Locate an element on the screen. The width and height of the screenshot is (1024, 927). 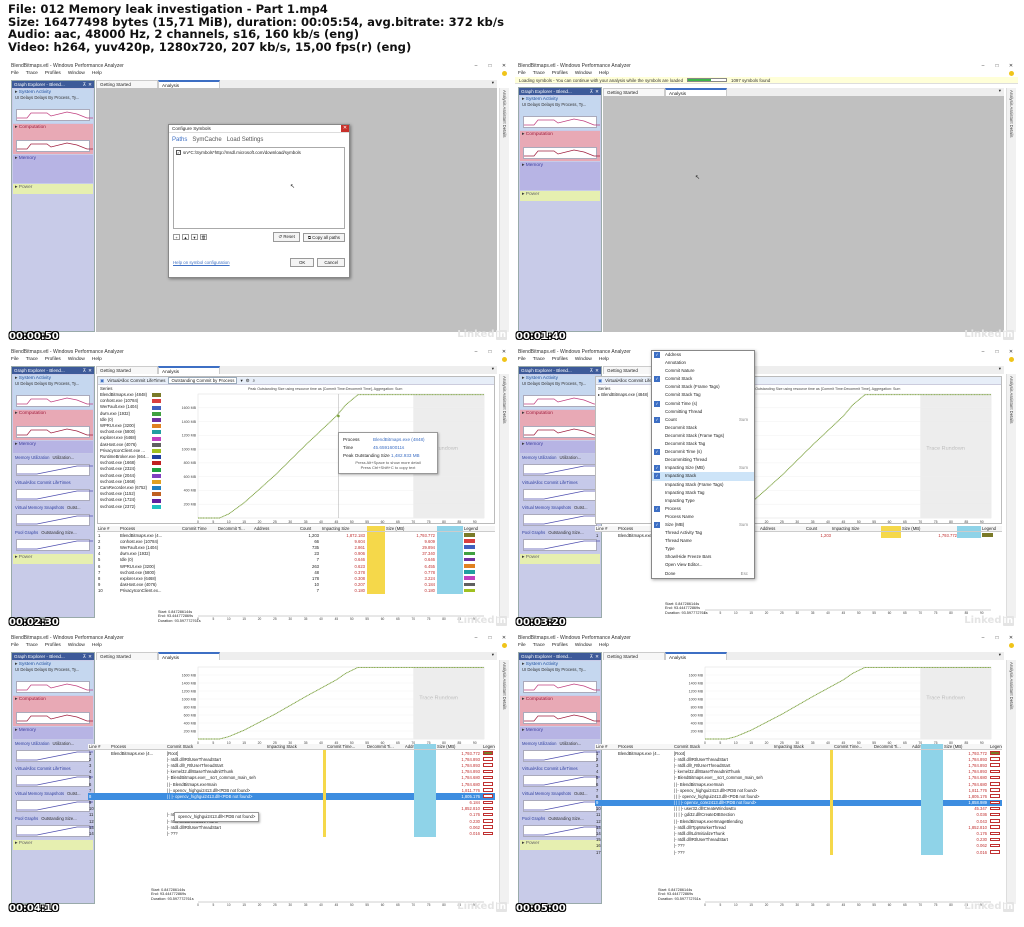
column-header: Address is located at coordinates (276, 528).